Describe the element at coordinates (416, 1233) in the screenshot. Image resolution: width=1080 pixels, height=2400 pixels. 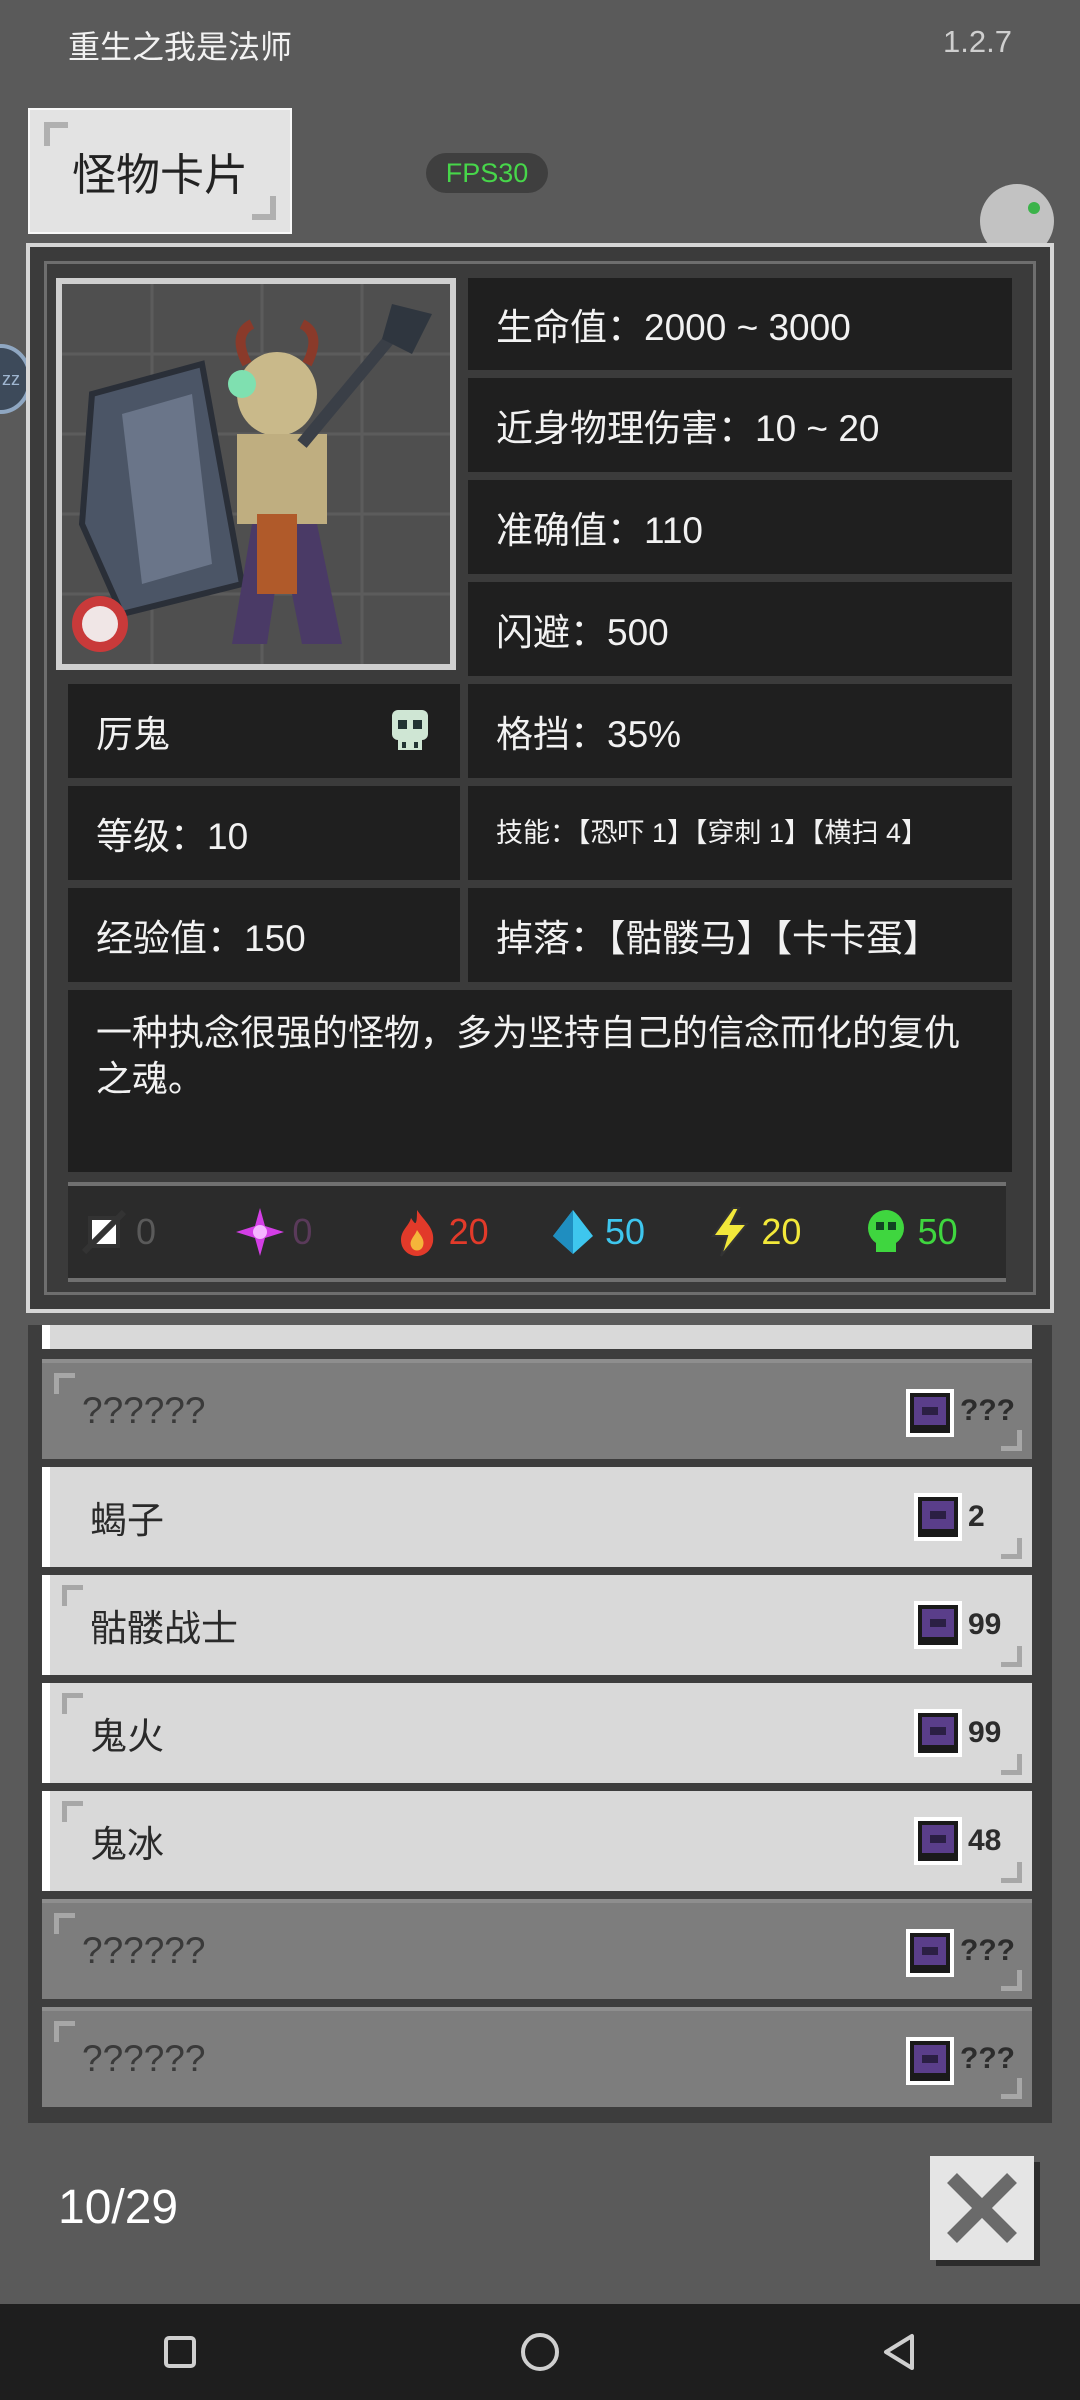
I see `fire-icon` at that location.